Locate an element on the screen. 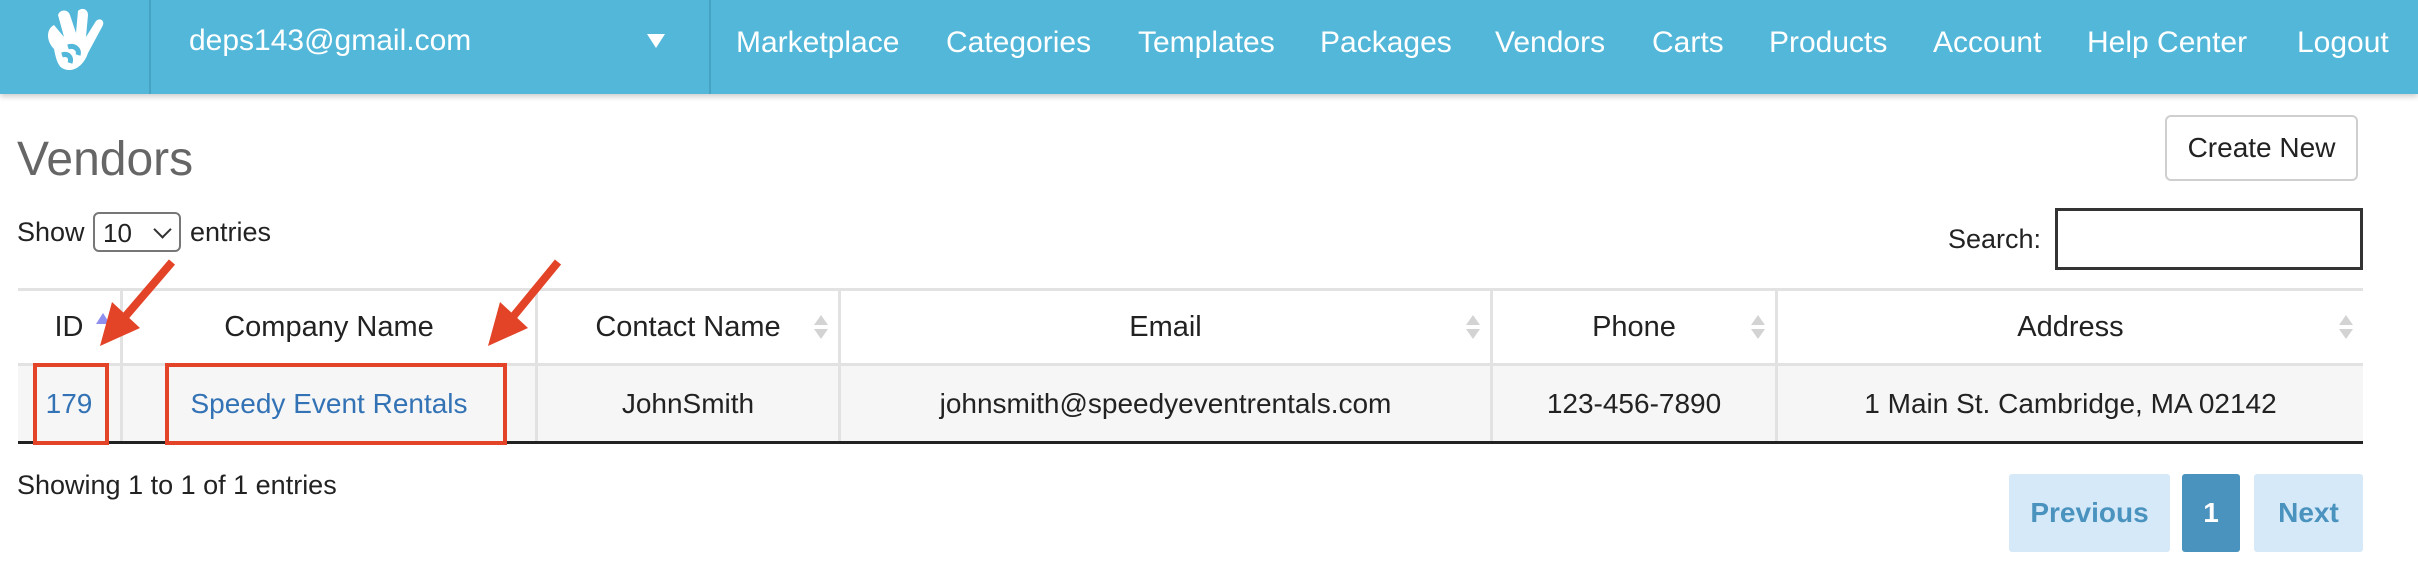  address-text: 1 Main St. Cambridge, MA 02142 is located at coordinates (2070, 403).